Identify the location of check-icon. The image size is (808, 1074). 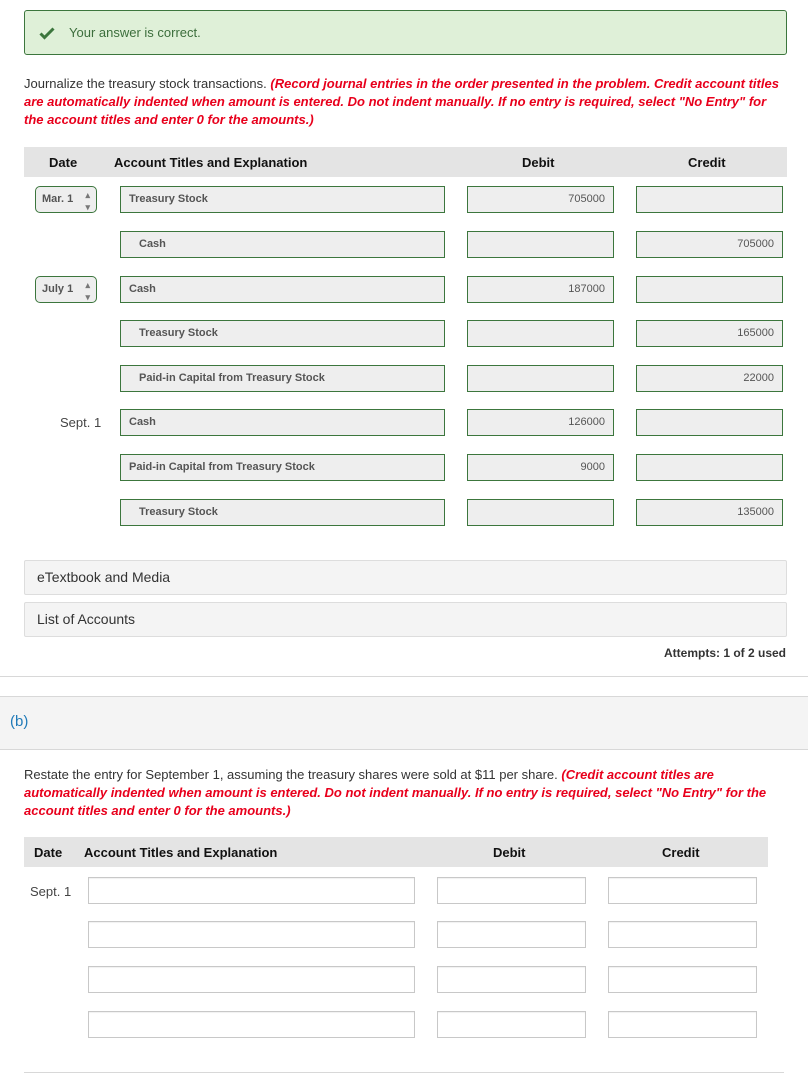
(47, 33).